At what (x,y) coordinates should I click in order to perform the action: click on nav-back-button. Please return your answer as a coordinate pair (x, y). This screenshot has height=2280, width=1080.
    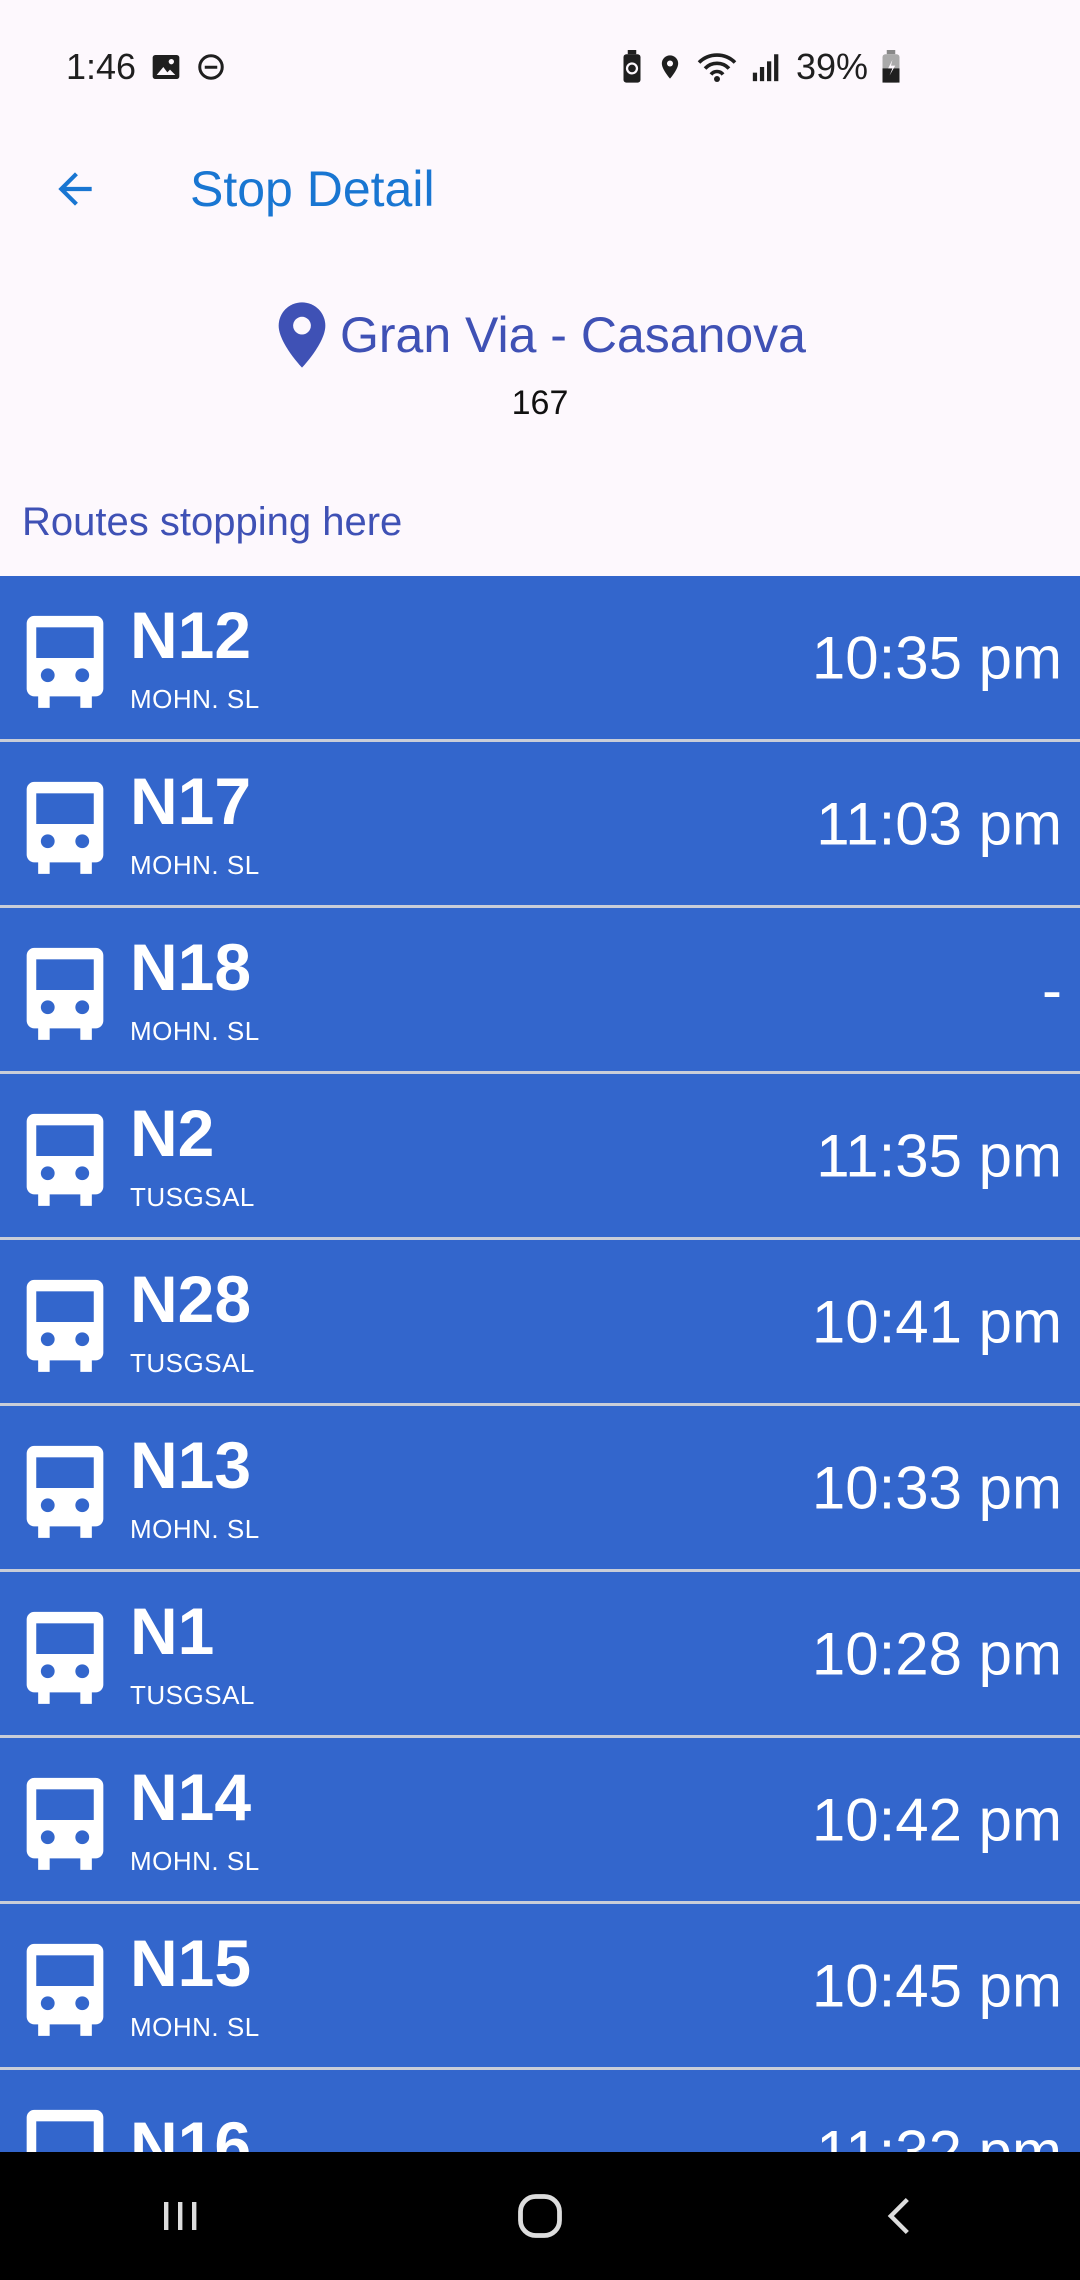
    Looking at the image, I should click on (900, 2216).